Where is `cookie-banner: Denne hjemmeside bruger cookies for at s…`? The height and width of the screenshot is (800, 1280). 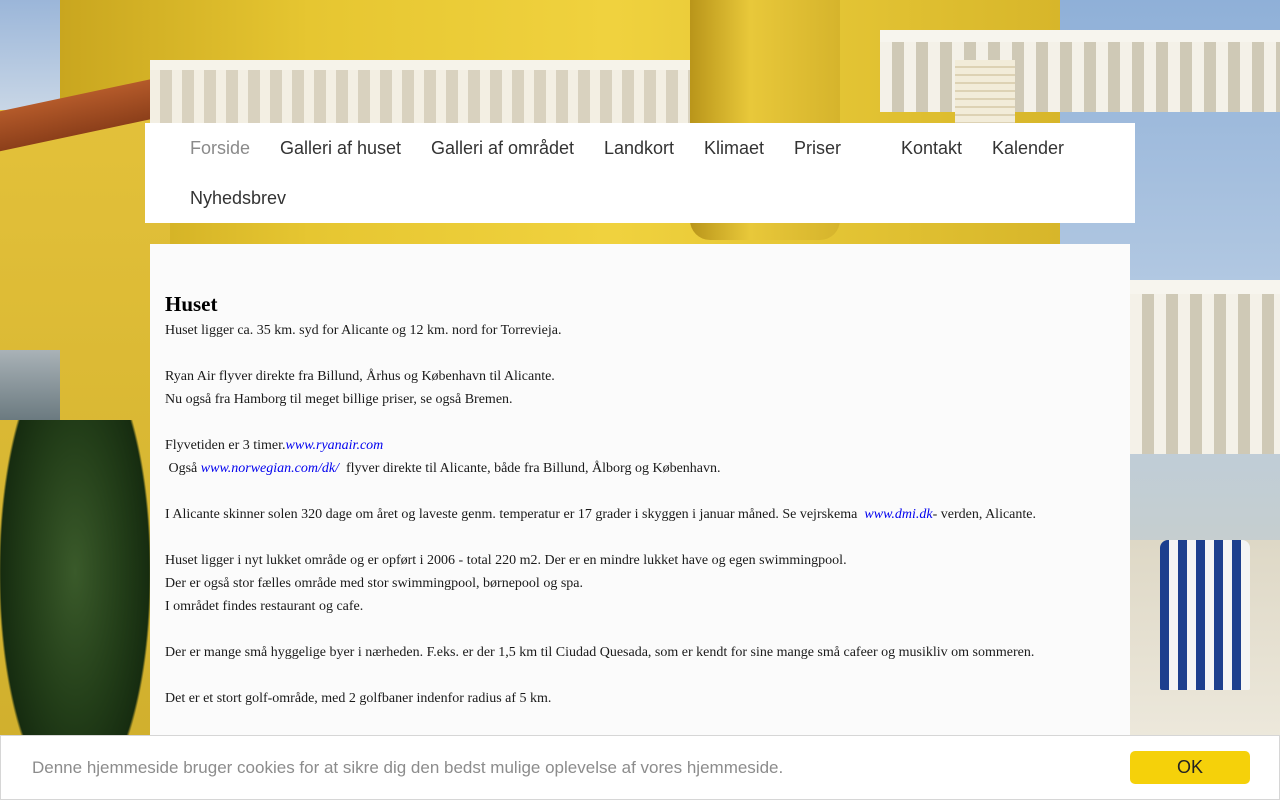 cookie-banner: Denne hjemmeside bruger cookies for at s… is located at coordinates (640, 767).